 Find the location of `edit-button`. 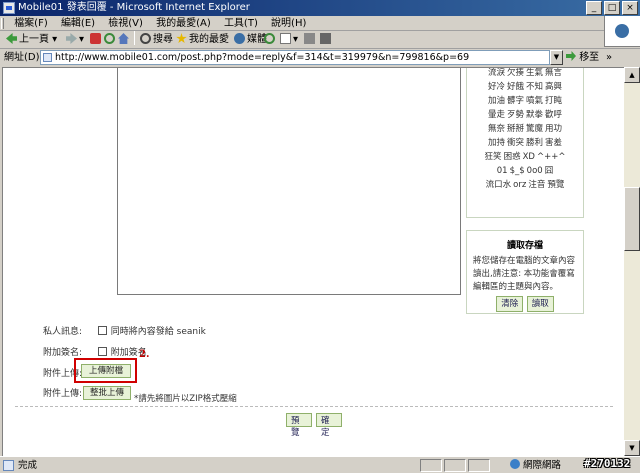

edit-button is located at coordinates (326, 40).